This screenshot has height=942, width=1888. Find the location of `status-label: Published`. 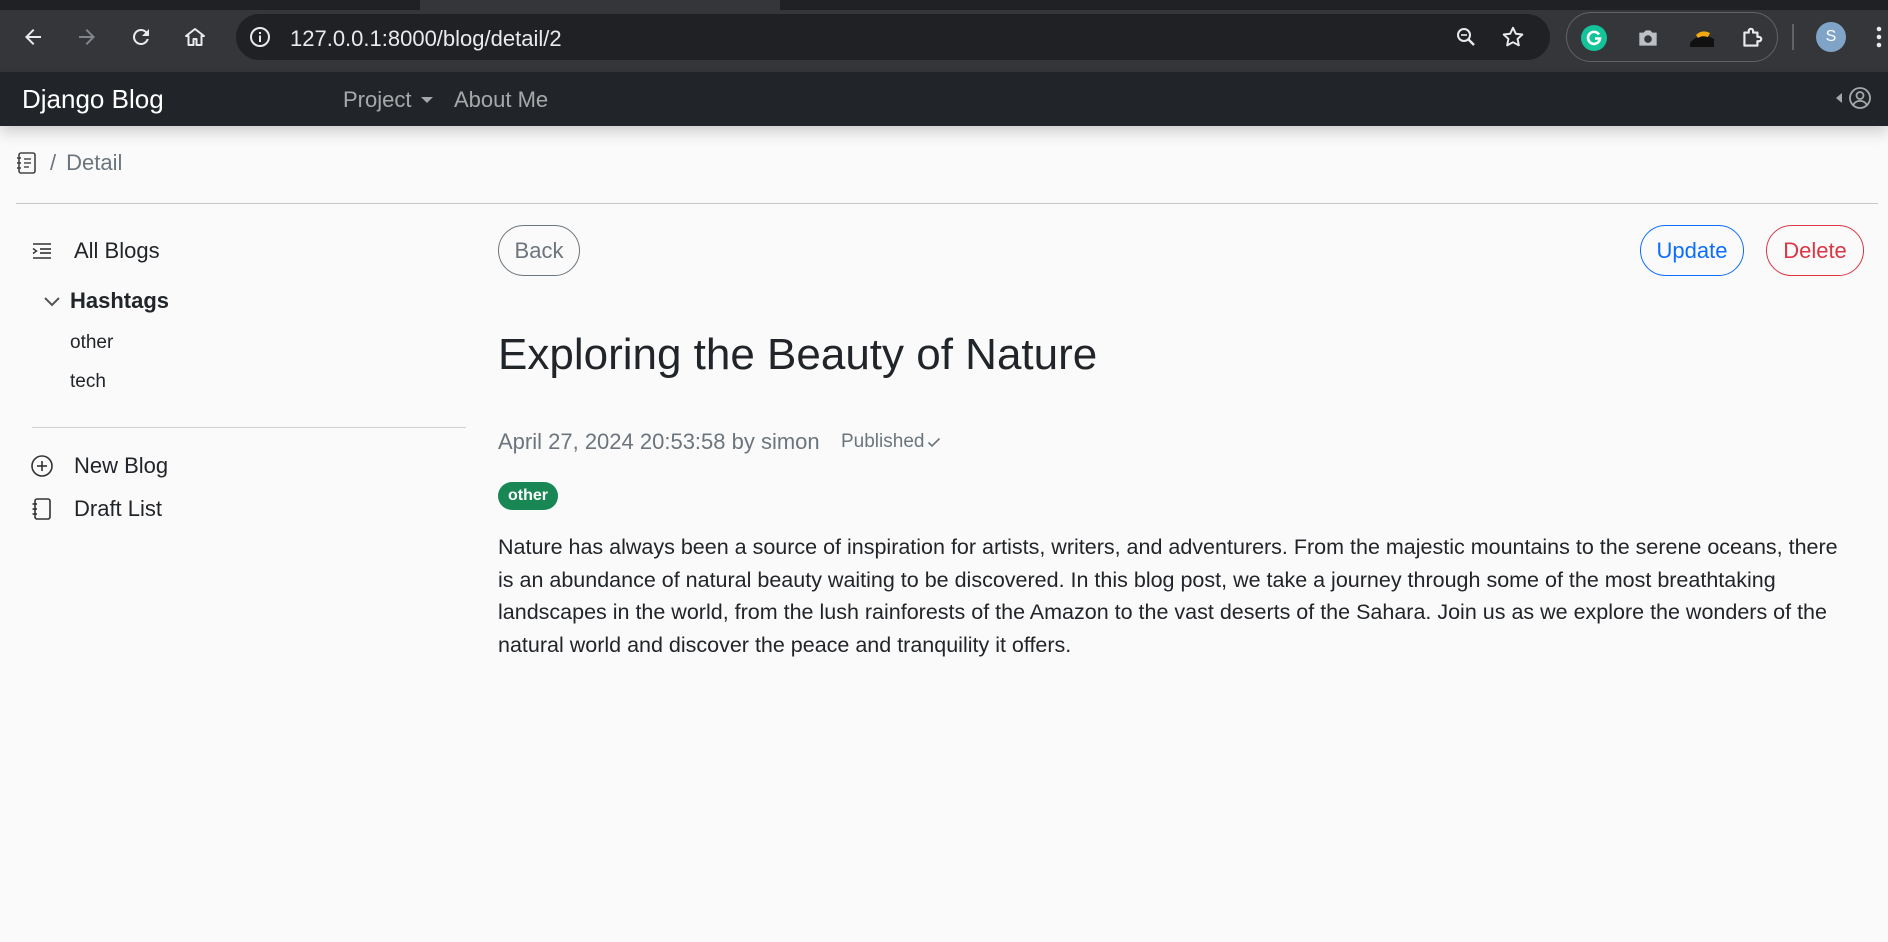

status-label: Published is located at coordinates (883, 441).